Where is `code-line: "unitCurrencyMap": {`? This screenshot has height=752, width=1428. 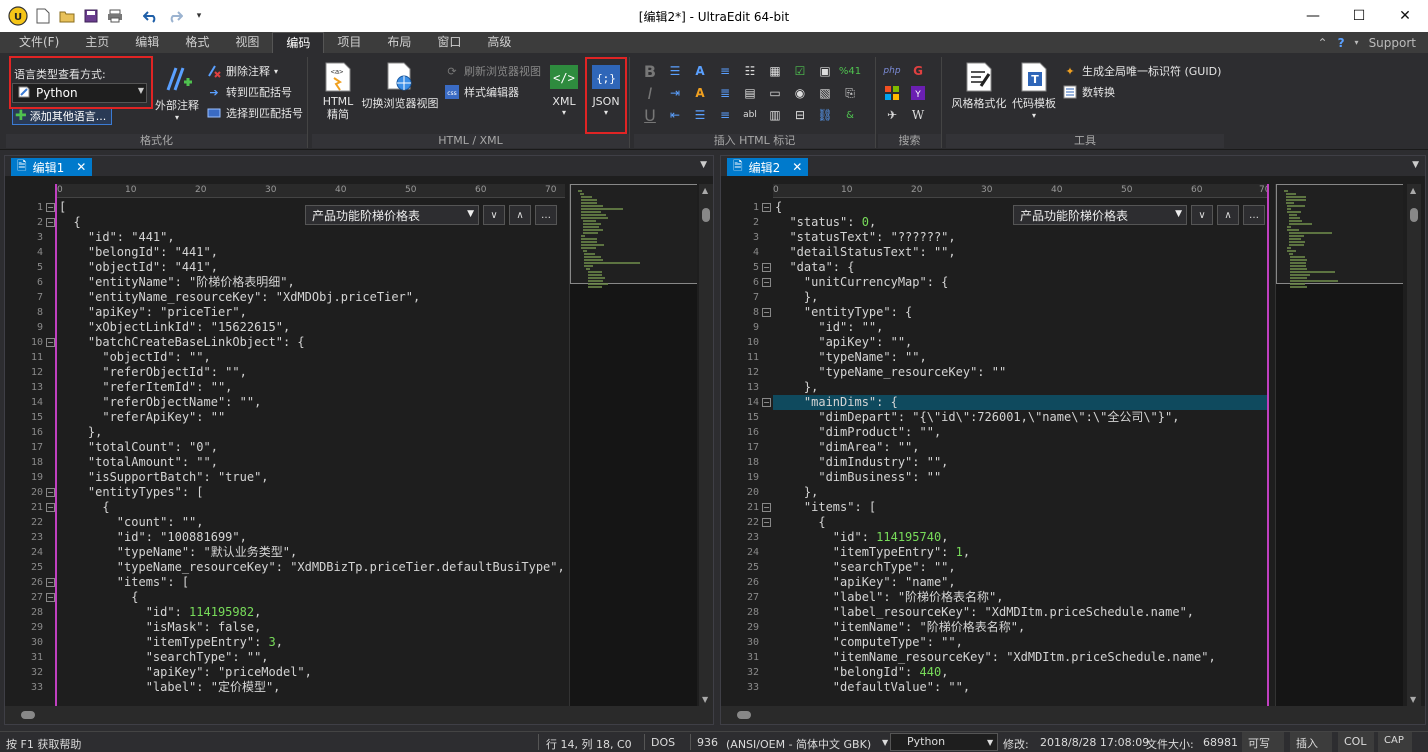 code-line: "unitCurrencyMap": { is located at coordinates (1020, 282).